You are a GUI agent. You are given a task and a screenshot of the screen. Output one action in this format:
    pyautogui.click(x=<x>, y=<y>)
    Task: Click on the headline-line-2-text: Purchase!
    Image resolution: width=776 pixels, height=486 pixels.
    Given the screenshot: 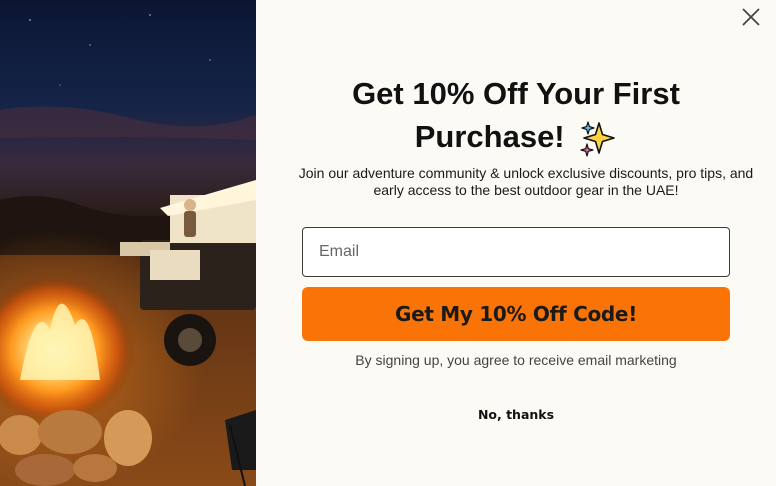 What is the action you would take?
    pyautogui.click(x=489, y=136)
    